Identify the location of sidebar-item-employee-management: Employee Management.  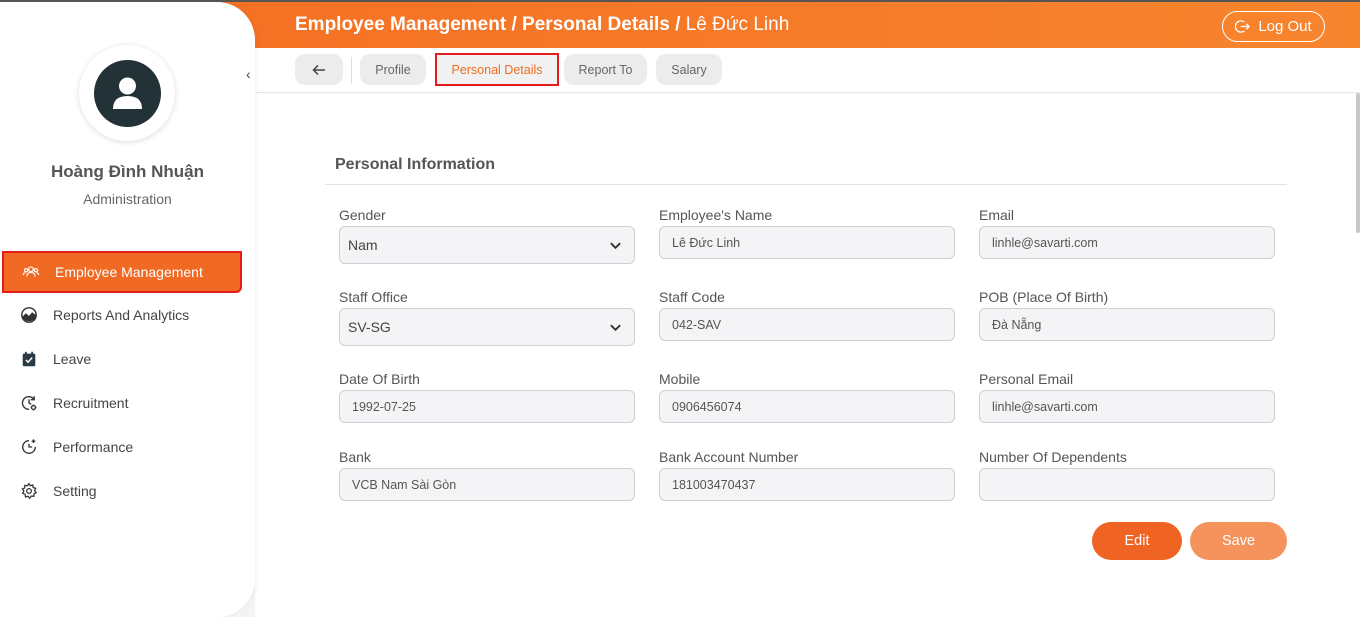
(122, 272).